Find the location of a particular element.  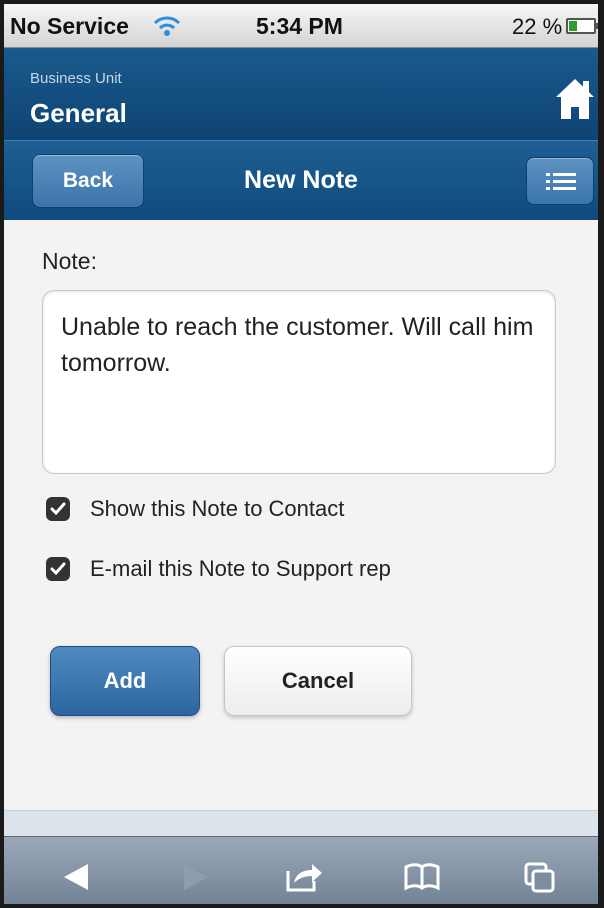

page-title: New Note is located at coordinates (301, 180).